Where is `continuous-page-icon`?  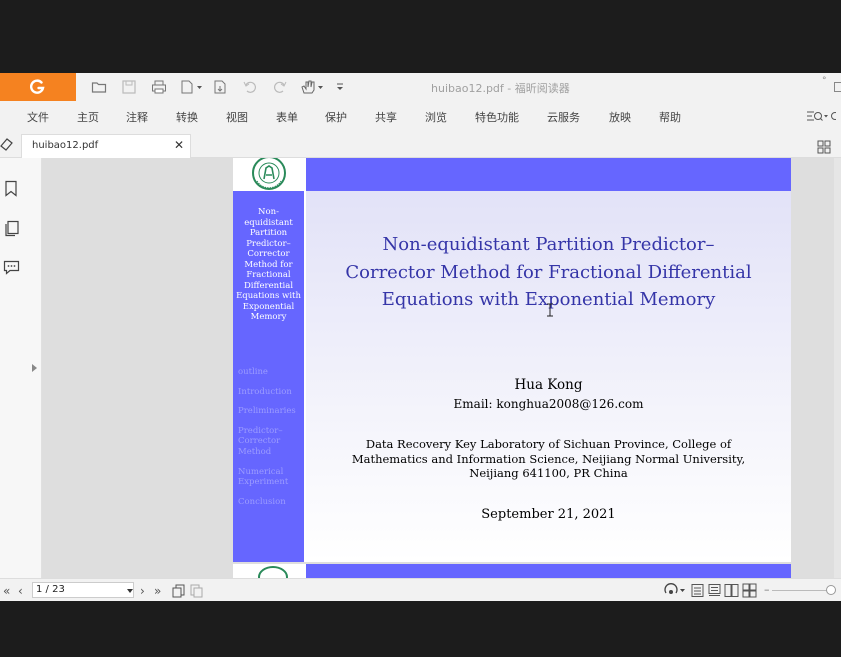
continuous-page-icon is located at coordinates (714, 590).